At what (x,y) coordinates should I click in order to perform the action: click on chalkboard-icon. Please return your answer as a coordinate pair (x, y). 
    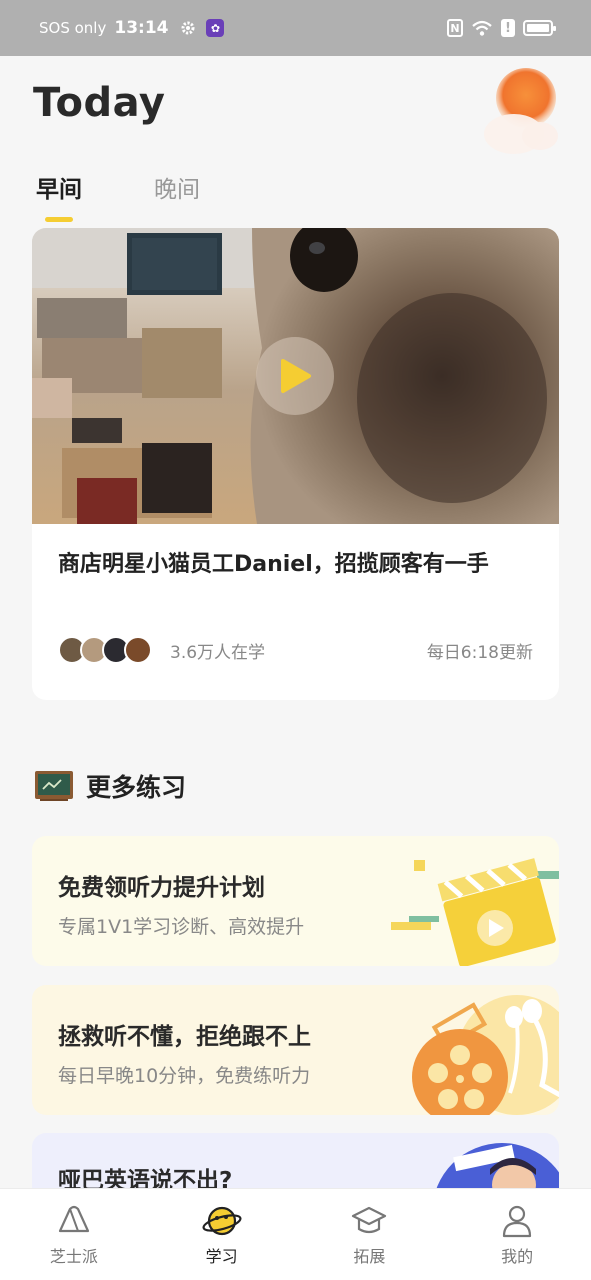
    Looking at the image, I should click on (54, 786).